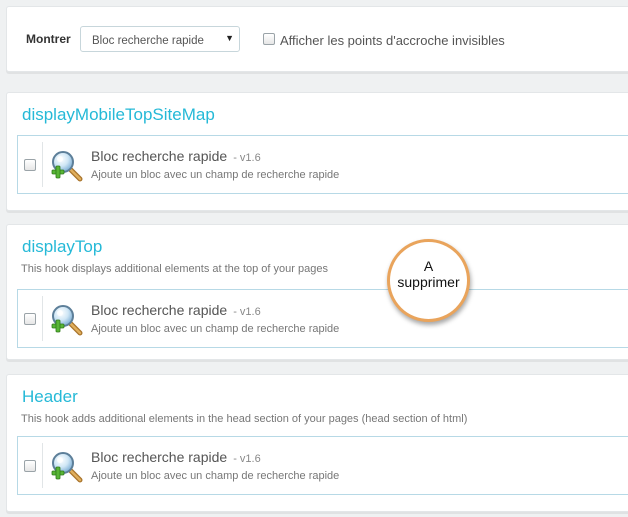 Image resolution: width=628 pixels, height=517 pixels. I want to click on annotation-line-1: A, so click(428, 266).